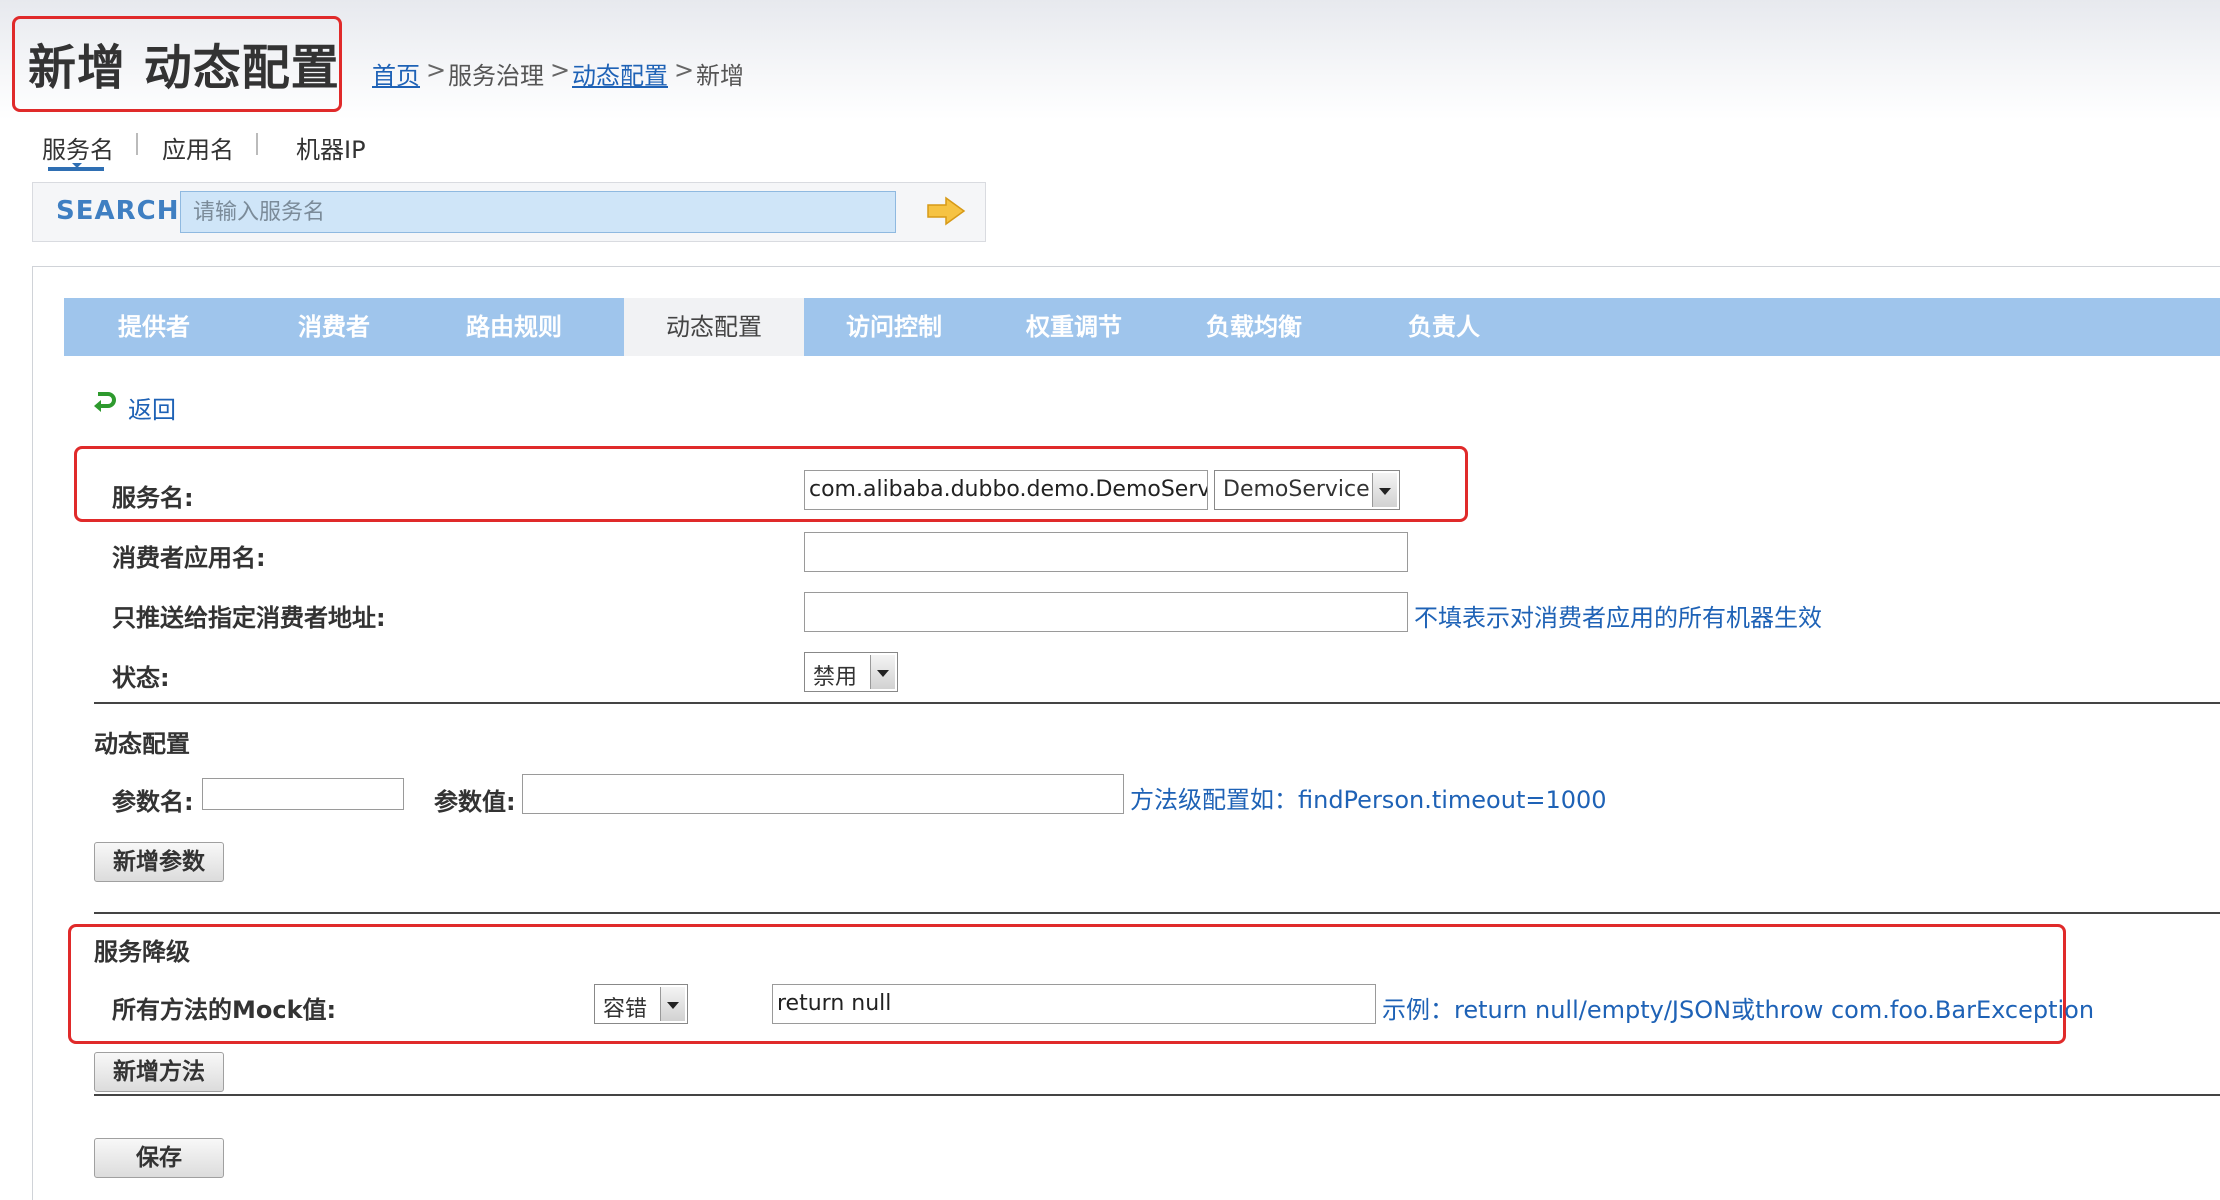 Image resolution: width=2220 pixels, height=1200 pixels. What do you see at coordinates (1618, 618) in the screenshot?
I see `consumer-address-hint: 不填表示对消费者应用的所有机器生效` at bounding box center [1618, 618].